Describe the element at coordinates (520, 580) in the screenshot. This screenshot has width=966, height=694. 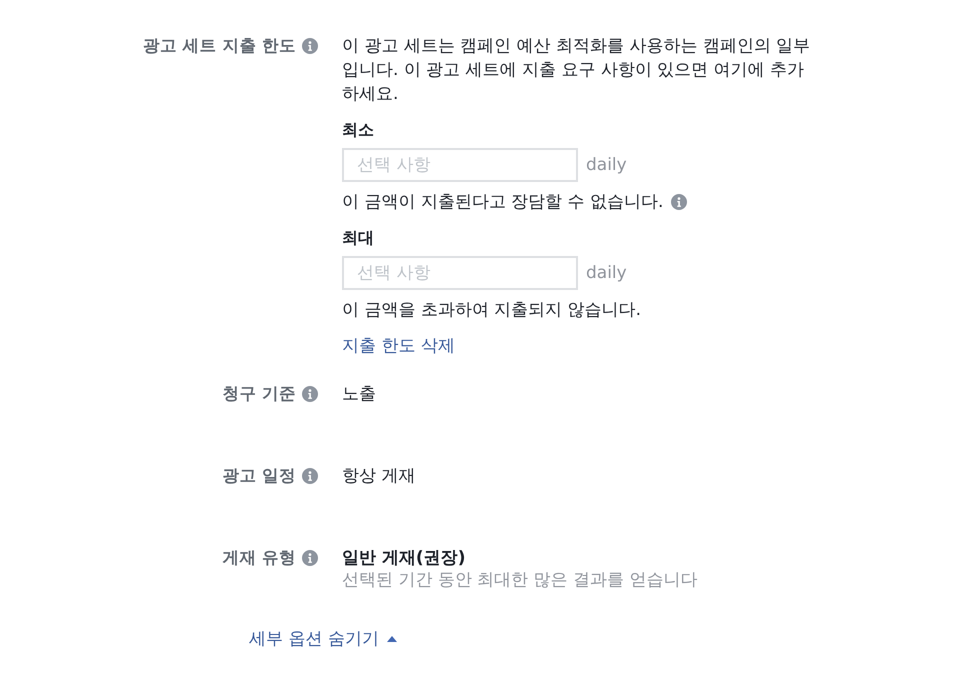
I see `option-description: 선택된 기간 동안 최대한 많은 결과를 얻습니다` at that location.